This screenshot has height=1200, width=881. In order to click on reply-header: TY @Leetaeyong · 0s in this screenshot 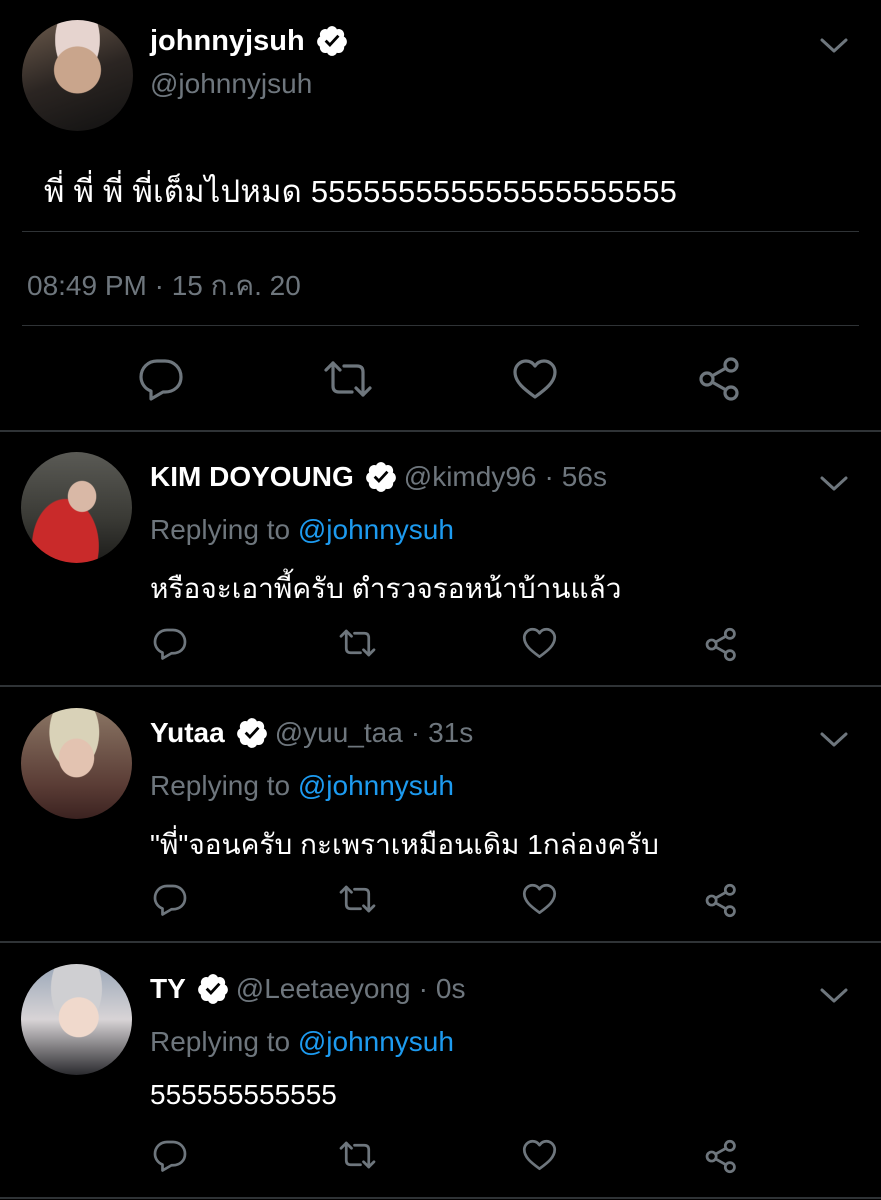, I will do `click(307, 989)`.